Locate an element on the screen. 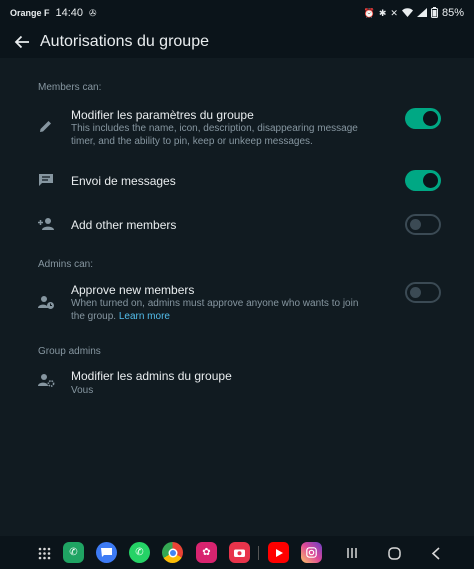 Image resolution: width=474 pixels, height=569 pixels. edit-admins-title: Modifier les admins du groupe is located at coordinates (151, 376).